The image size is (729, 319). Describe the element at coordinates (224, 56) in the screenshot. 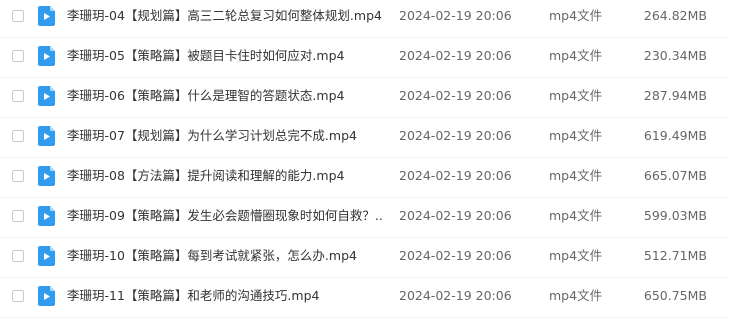

I see `file-name: 李珊玥-05【策略篇】被题目卡住时如何应对.mp4` at that location.